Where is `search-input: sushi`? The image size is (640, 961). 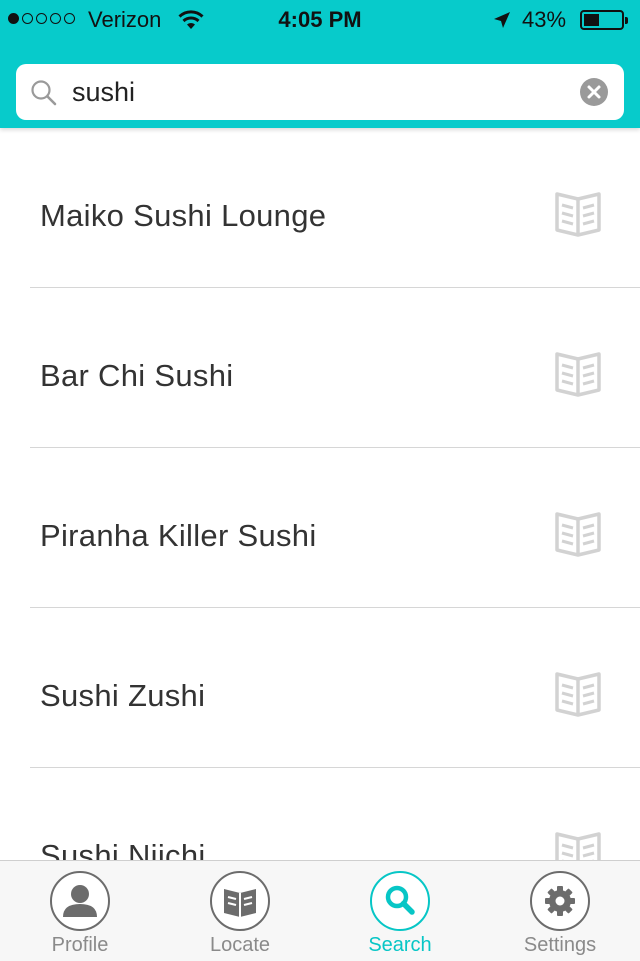 search-input: sushi is located at coordinates (103, 92).